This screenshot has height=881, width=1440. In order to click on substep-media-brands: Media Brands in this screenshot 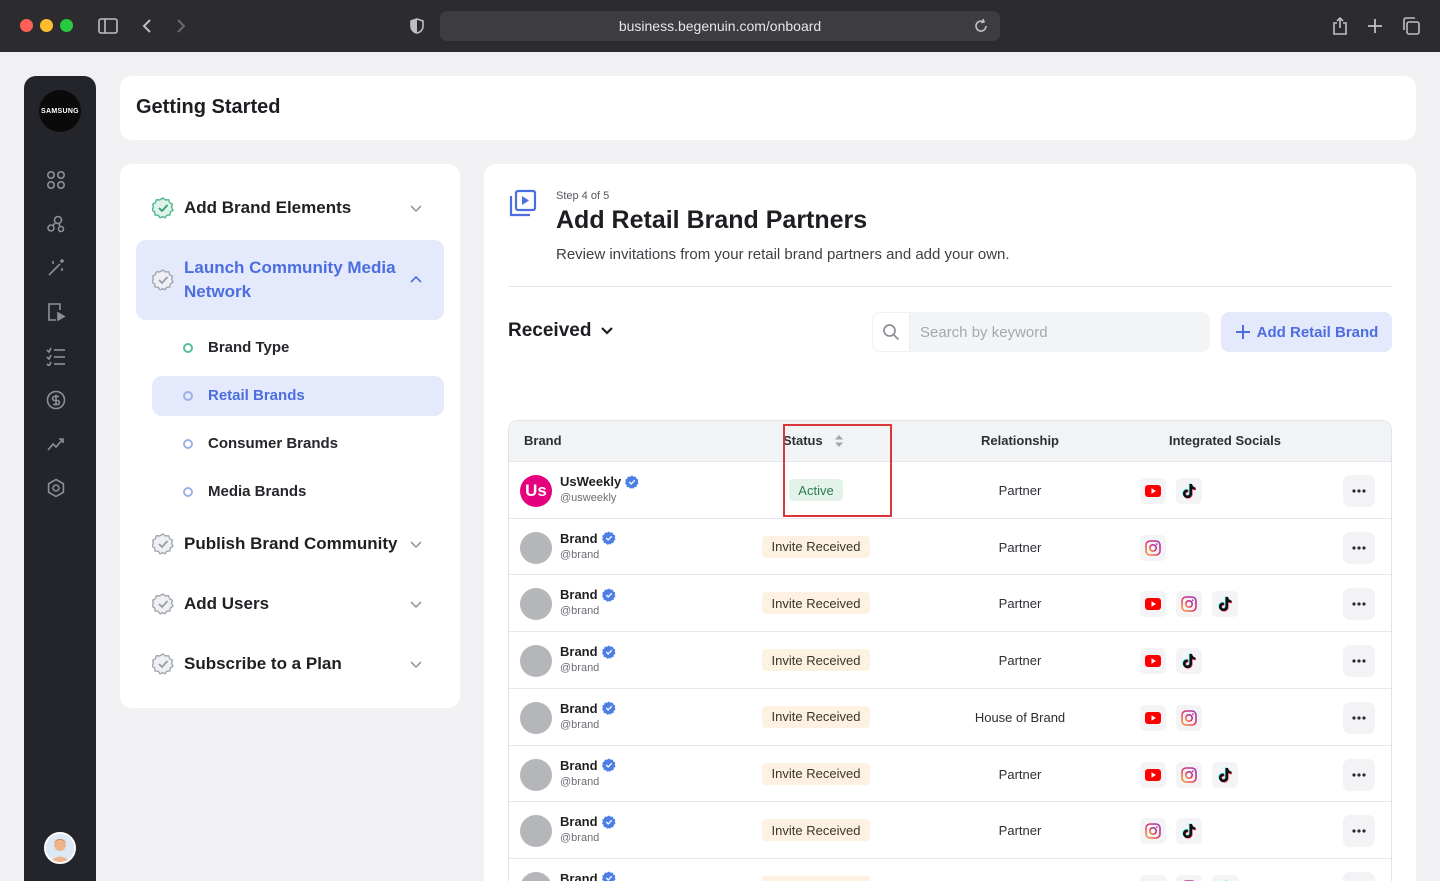, I will do `click(298, 492)`.